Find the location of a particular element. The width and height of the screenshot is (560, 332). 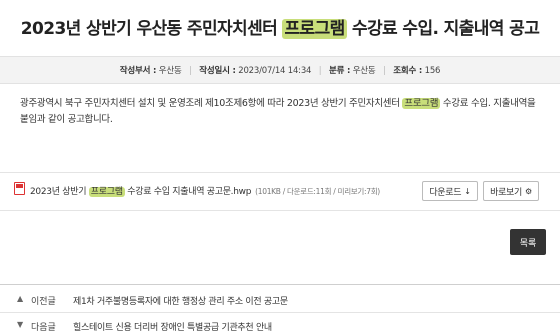

date-label: 작성일시 : is located at coordinates (217, 71).